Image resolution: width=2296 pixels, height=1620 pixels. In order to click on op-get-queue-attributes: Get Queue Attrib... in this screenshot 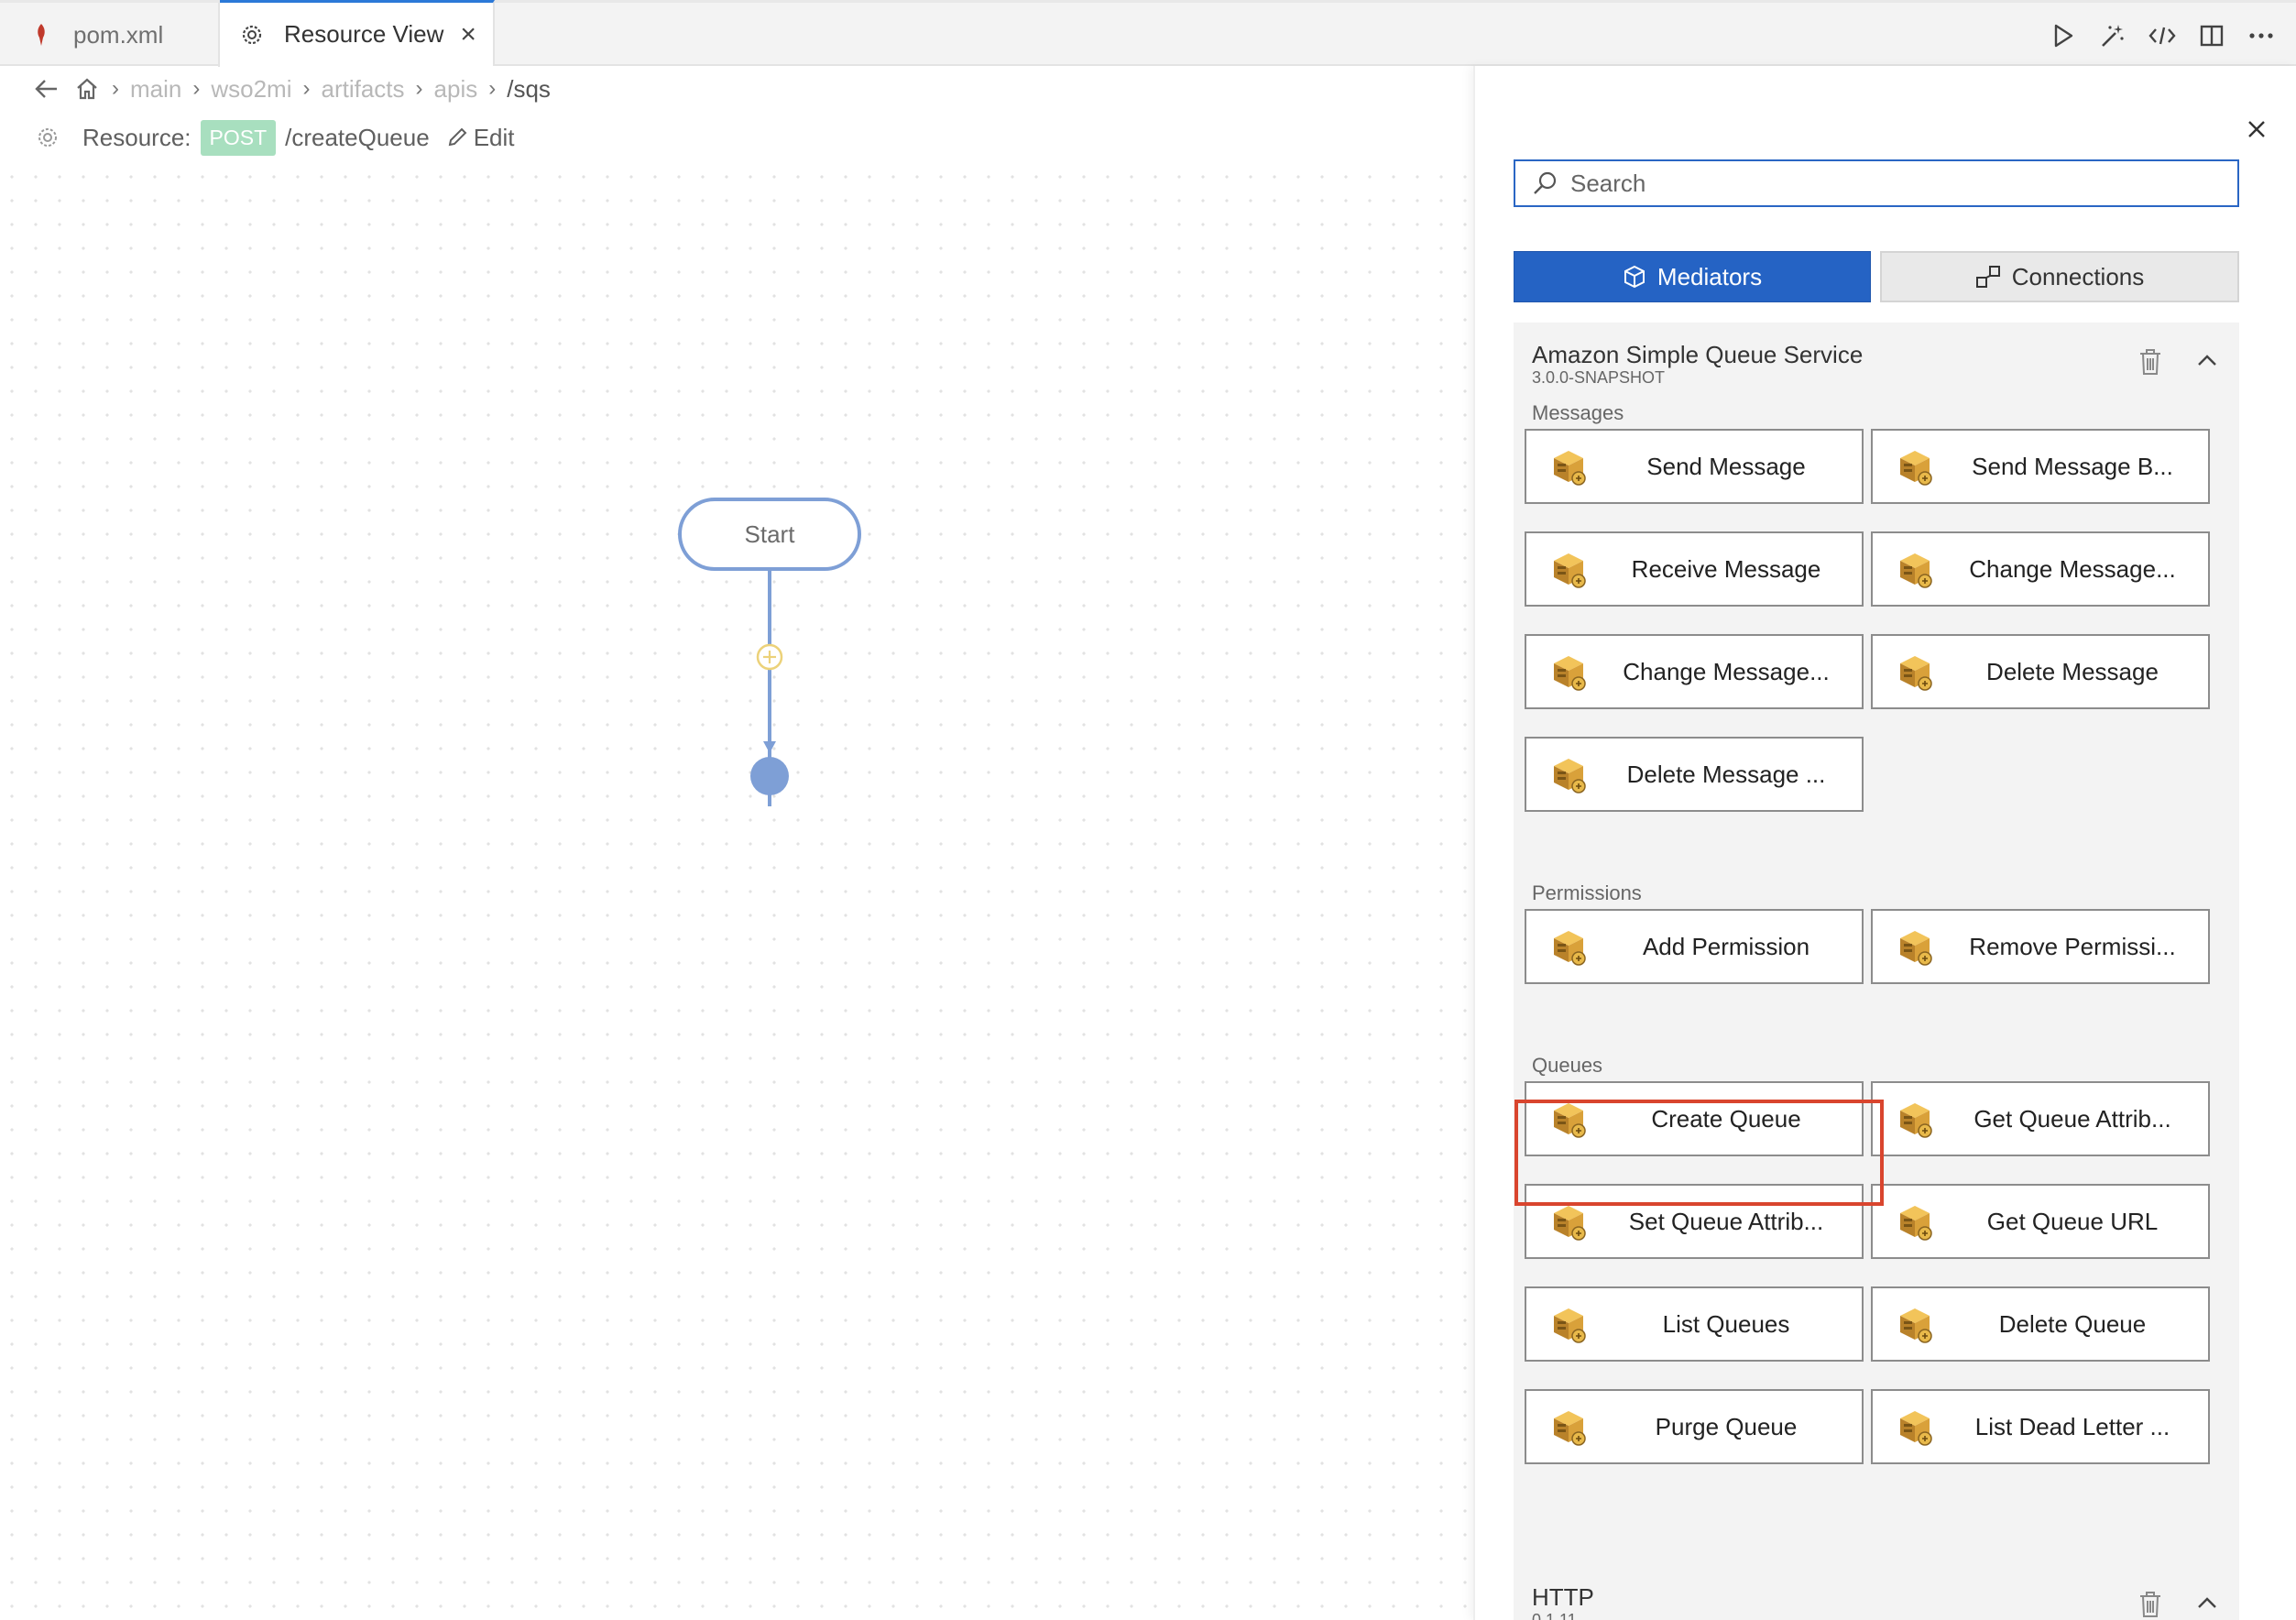, I will do `click(2041, 1119)`.